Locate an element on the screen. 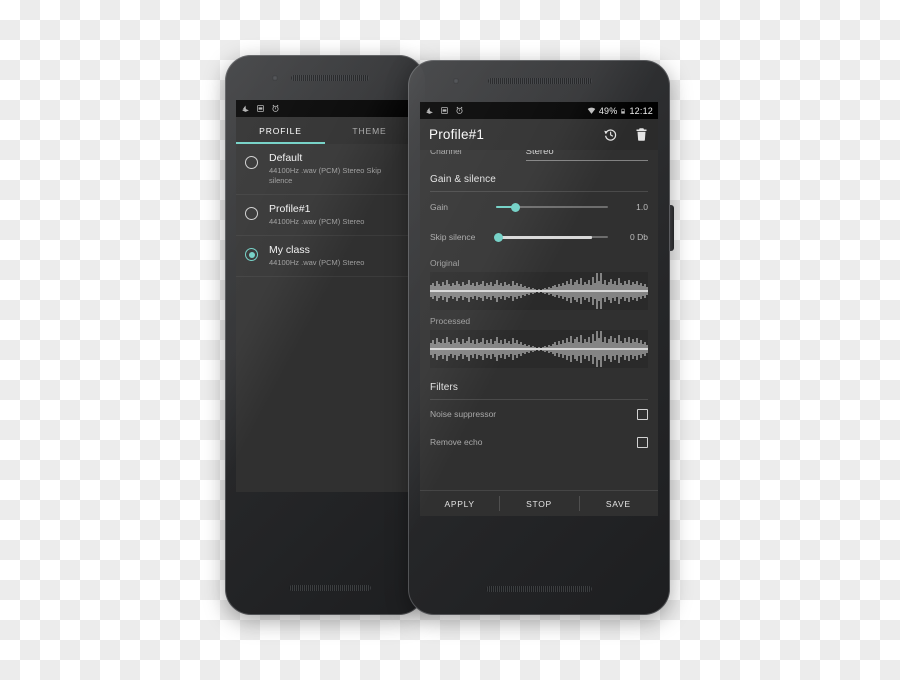 This screenshot has width=900, height=680. channel-row: Channel Stereo is located at coordinates (539, 157).